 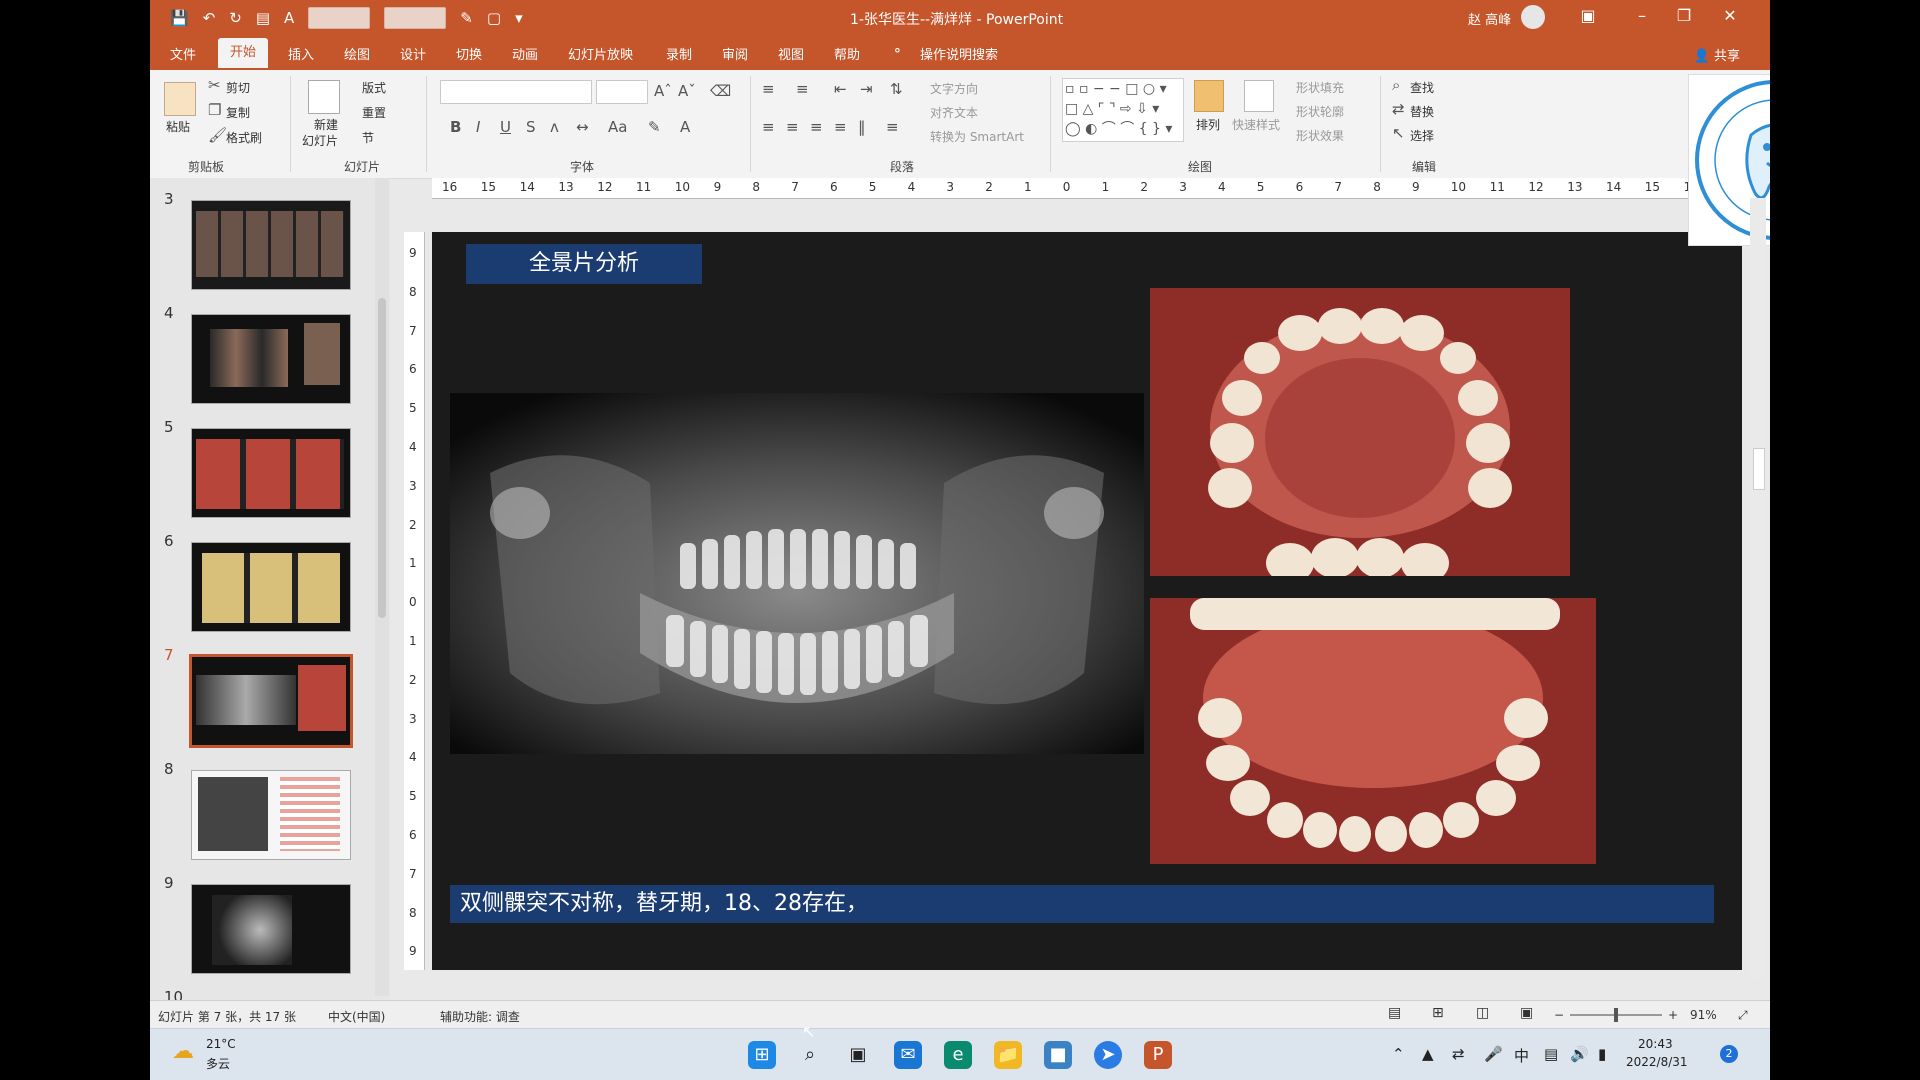 I want to click on slide-thumbnail-active, so click(x=271, y=701).